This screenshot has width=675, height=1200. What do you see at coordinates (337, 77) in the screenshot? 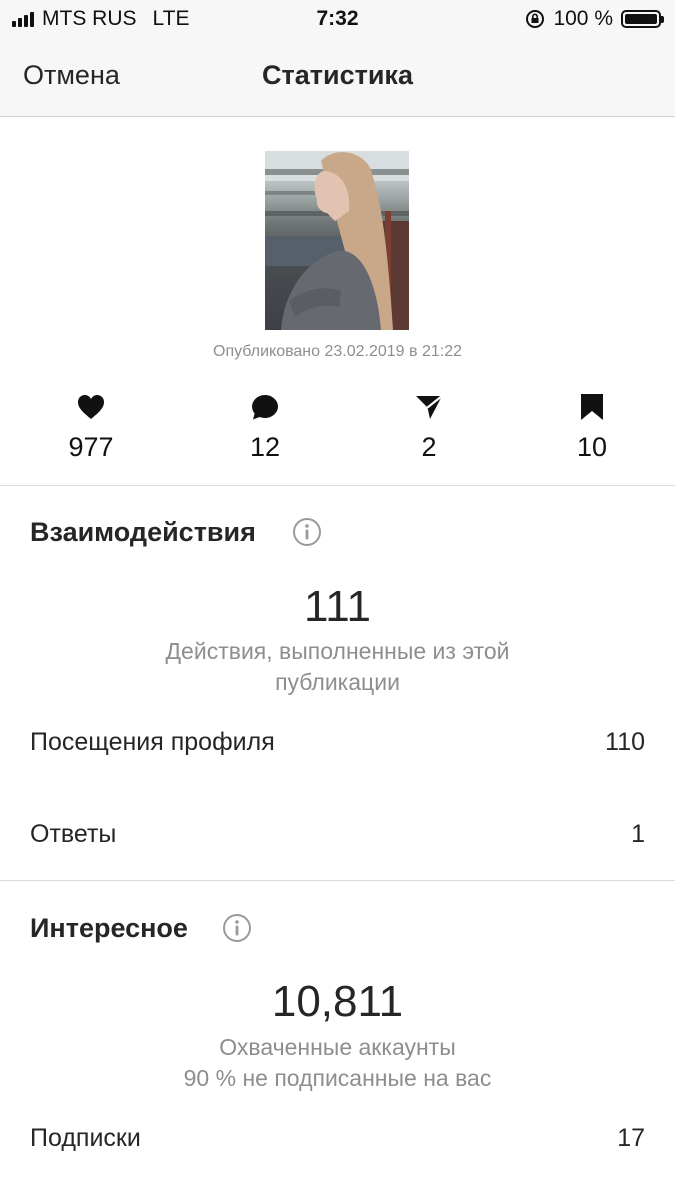
I see `nav-bar: Отмена Статистика` at bounding box center [337, 77].